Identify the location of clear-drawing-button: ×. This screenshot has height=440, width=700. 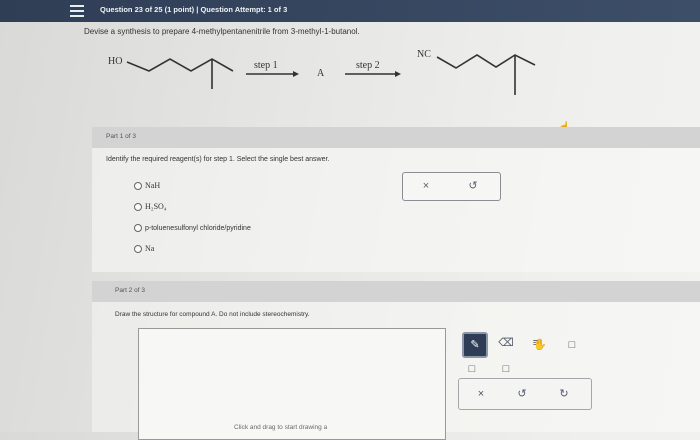
(481, 394).